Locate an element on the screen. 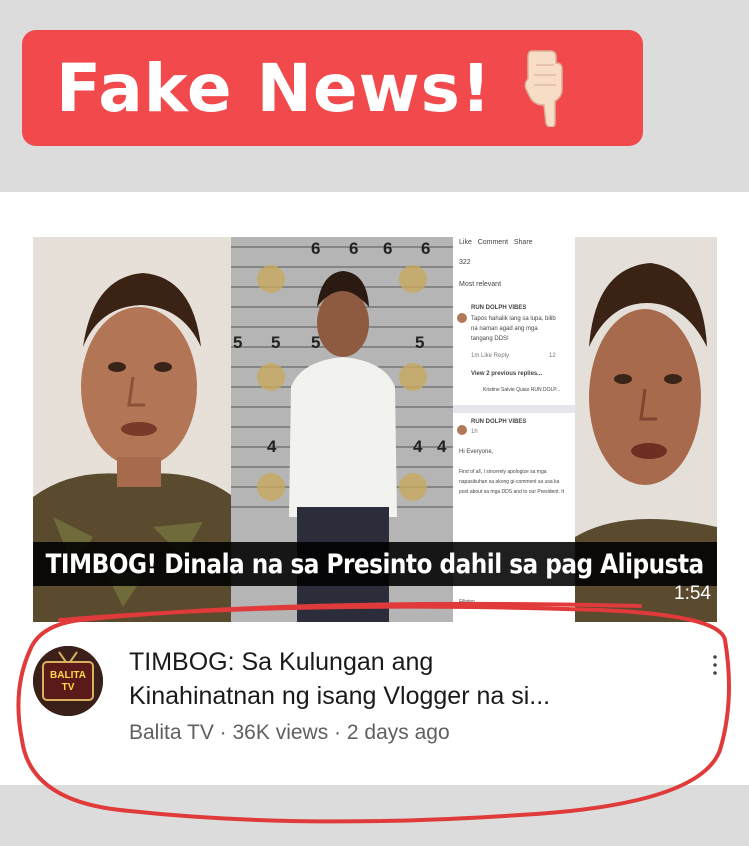  fb-reply-meta: 1m Like Reply is located at coordinates (490, 356).